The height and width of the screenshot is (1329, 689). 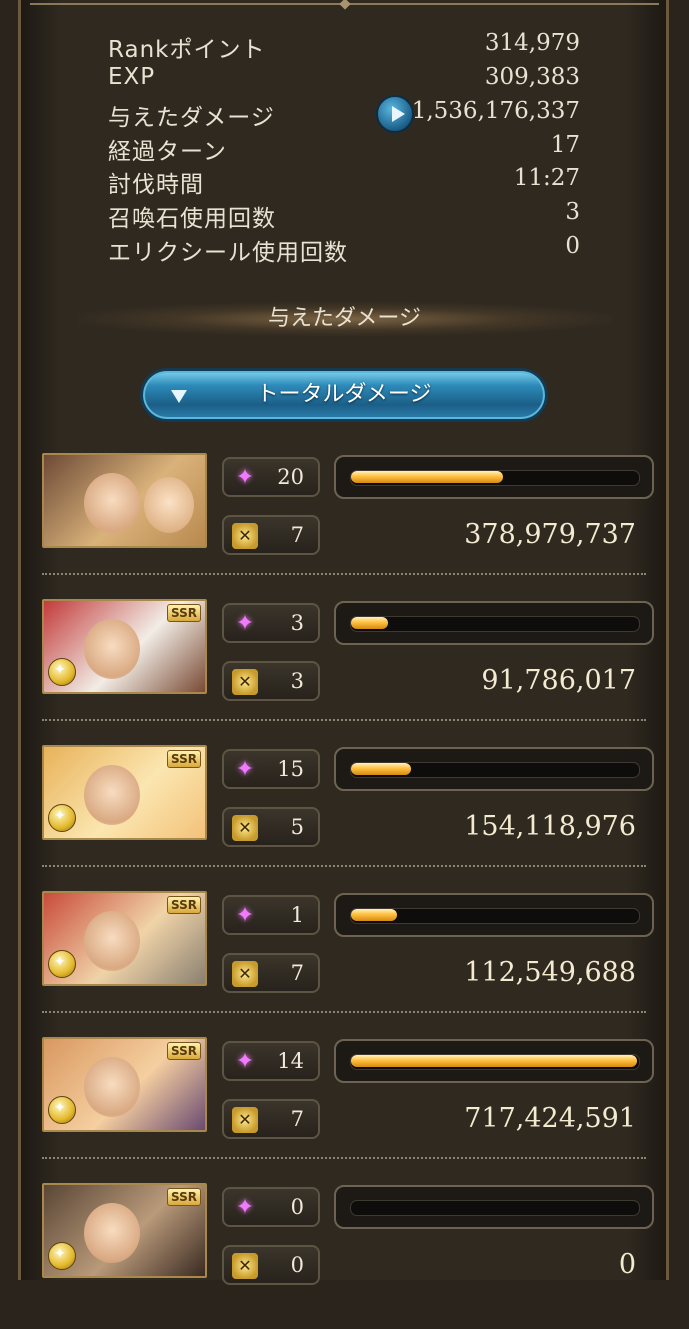 What do you see at coordinates (532, 77) in the screenshot?
I see `stat-value: 309,383` at bounding box center [532, 77].